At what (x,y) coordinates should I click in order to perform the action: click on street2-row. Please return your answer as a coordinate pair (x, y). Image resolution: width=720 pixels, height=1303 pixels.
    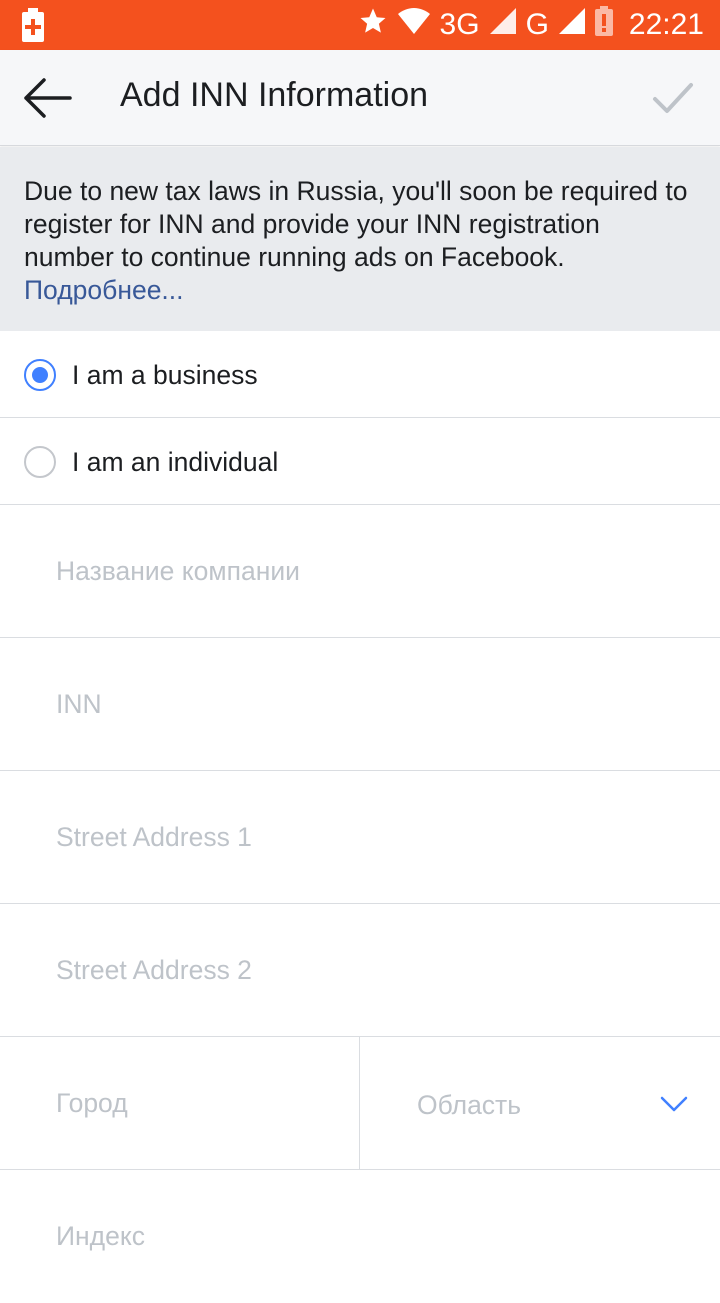
    Looking at the image, I should click on (360, 970).